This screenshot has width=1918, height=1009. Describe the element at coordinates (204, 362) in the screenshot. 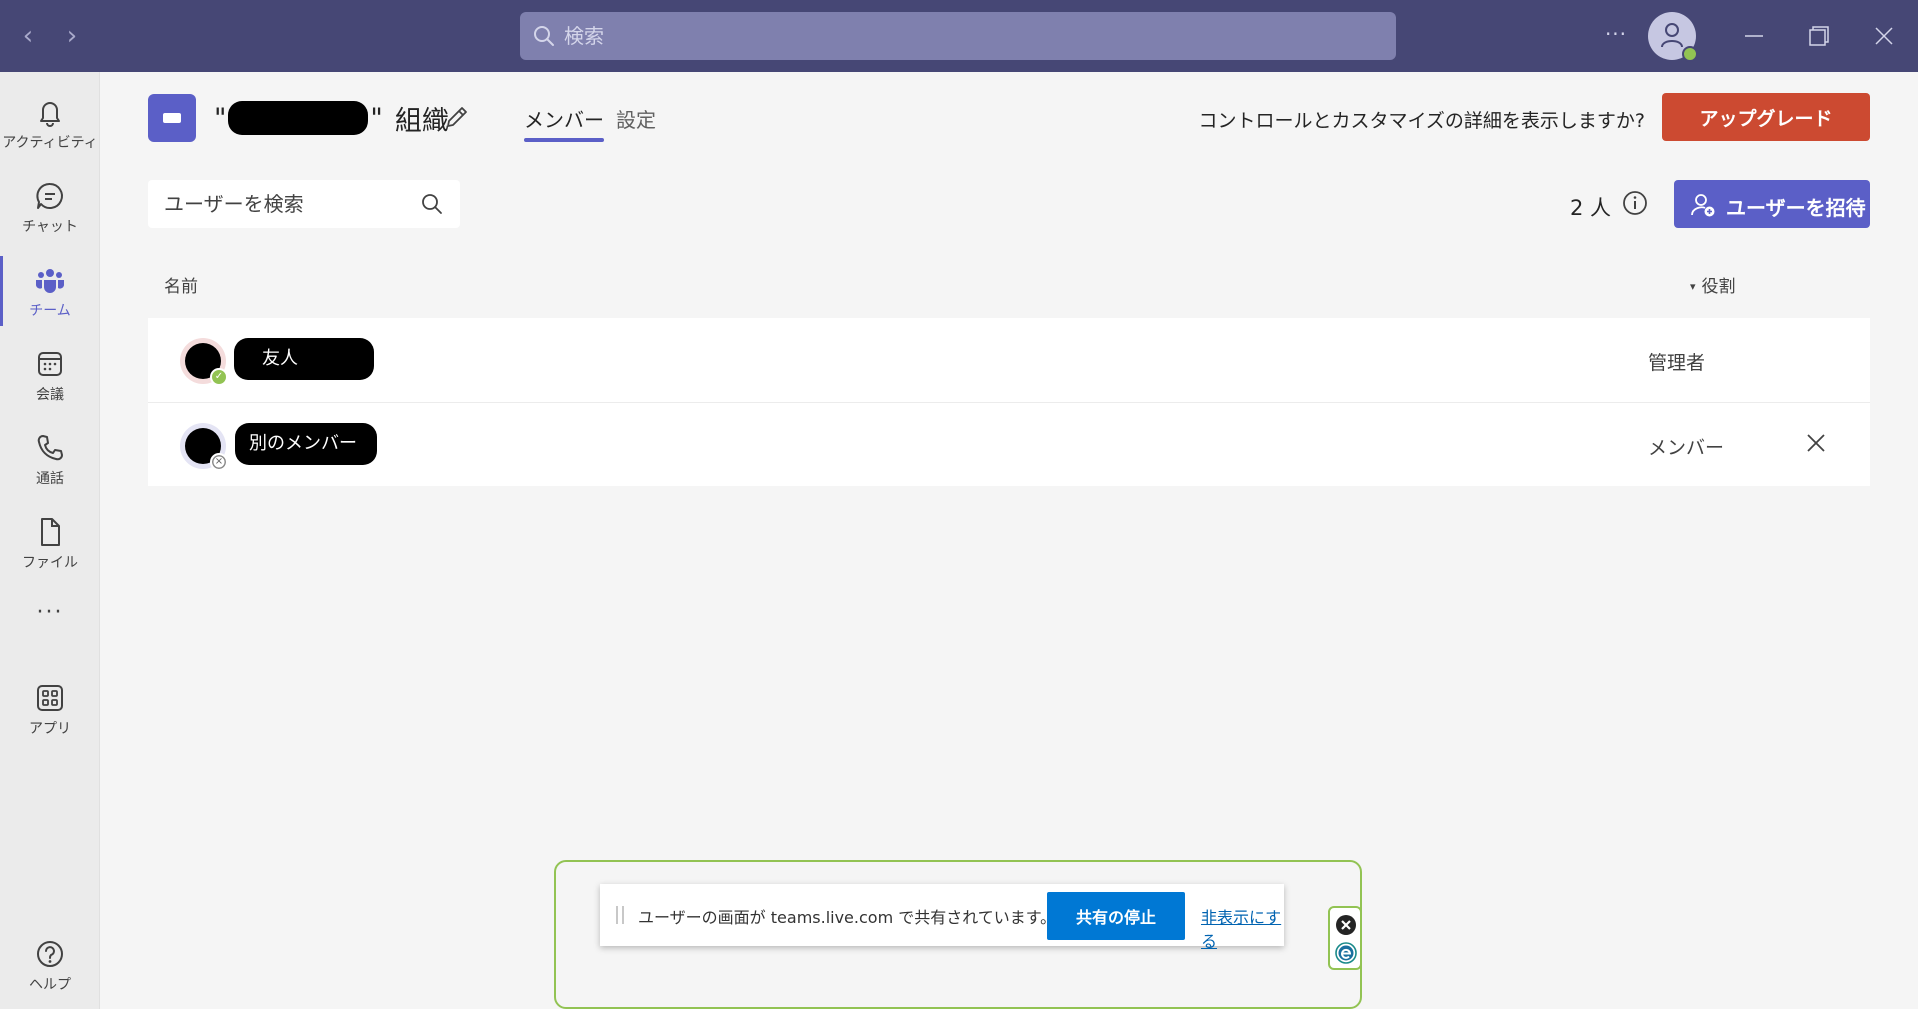

I see `avatar: ✓` at that location.